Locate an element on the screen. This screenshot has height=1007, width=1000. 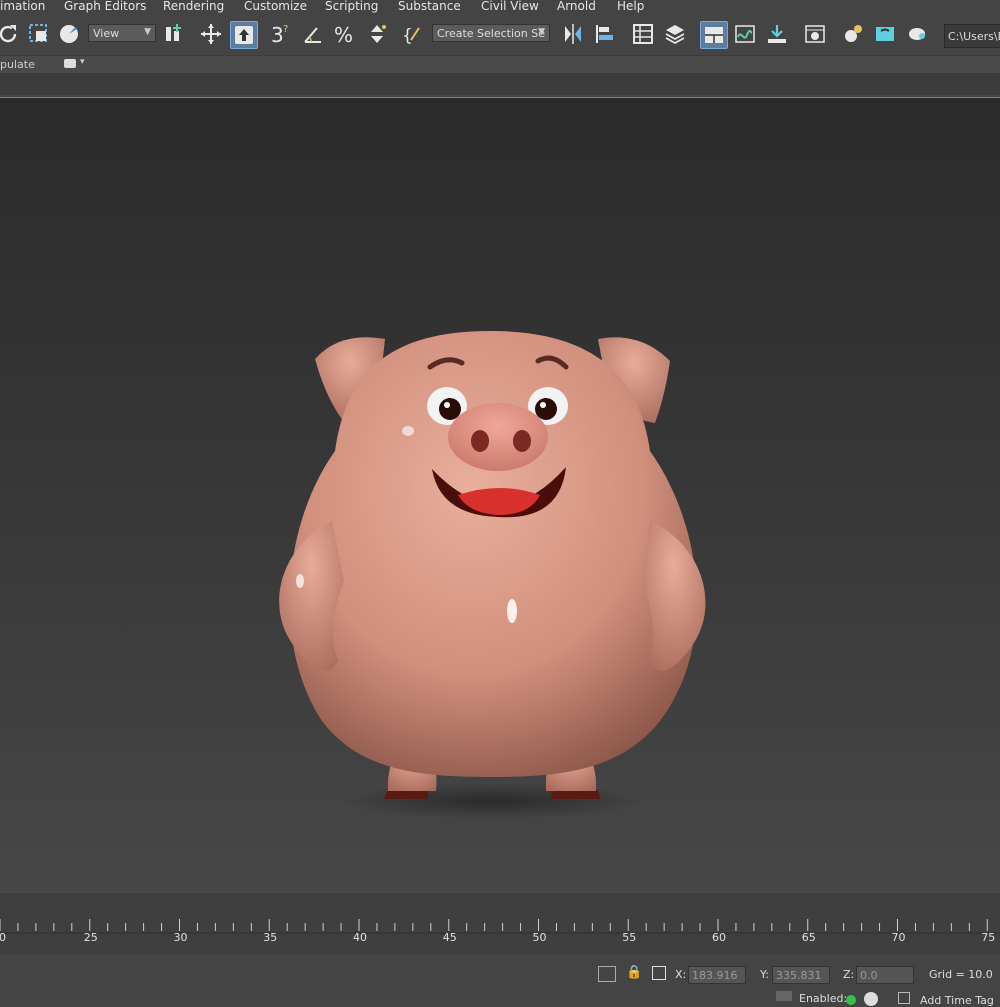
left-arm is located at coordinates (311, 596).